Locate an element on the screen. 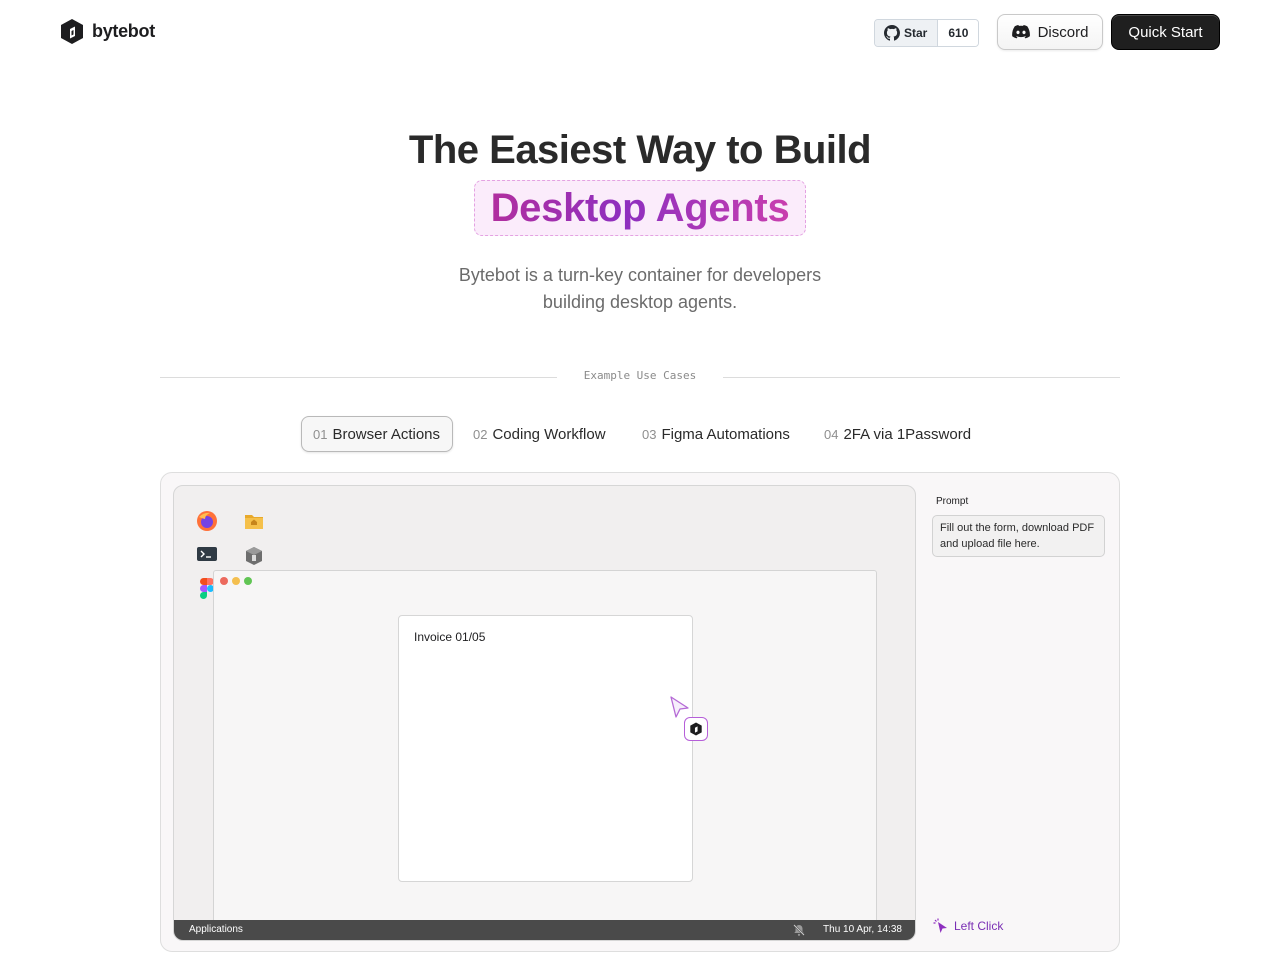  section-label: Example Use Cases is located at coordinates (640, 375).